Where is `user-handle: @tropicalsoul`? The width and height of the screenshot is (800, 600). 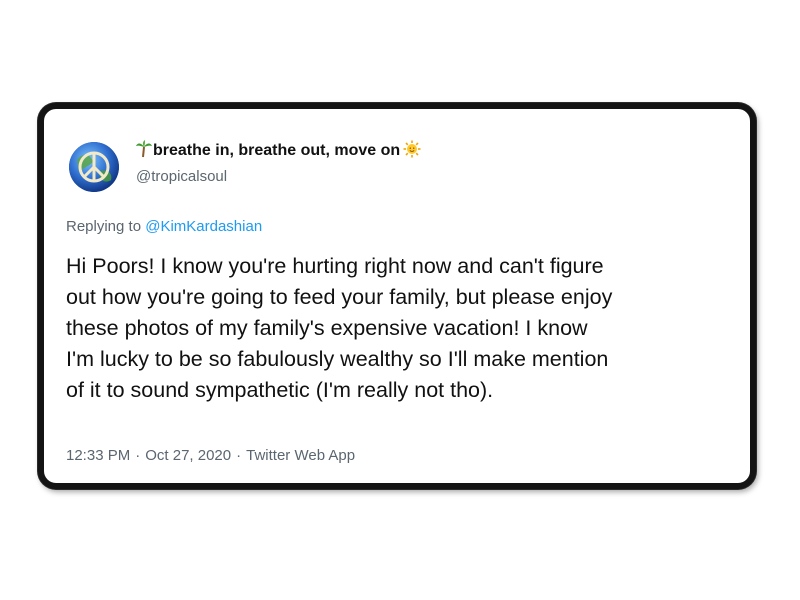
user-handle: @tropicalsoul is located at coordinates (181, 176).